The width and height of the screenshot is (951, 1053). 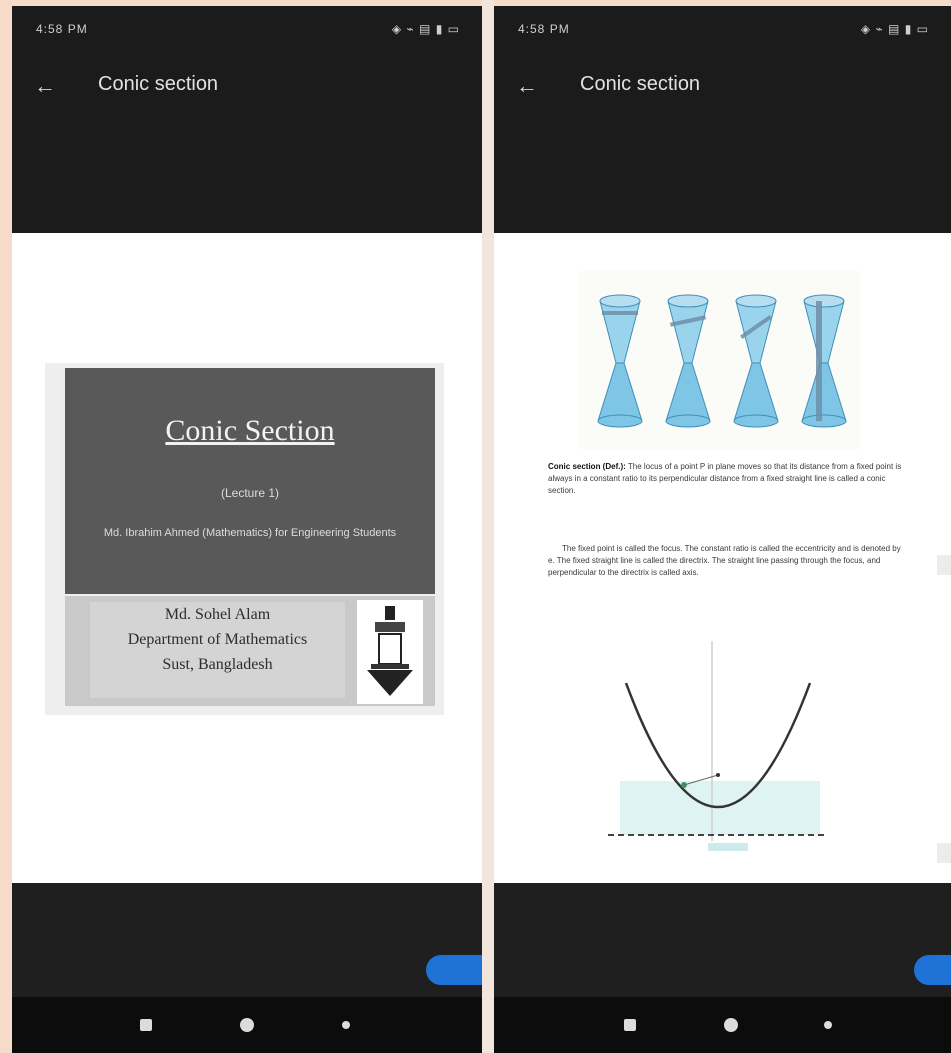 I want to click on definition-lead: Conic section (Def.):, so click(x=587, y=466).